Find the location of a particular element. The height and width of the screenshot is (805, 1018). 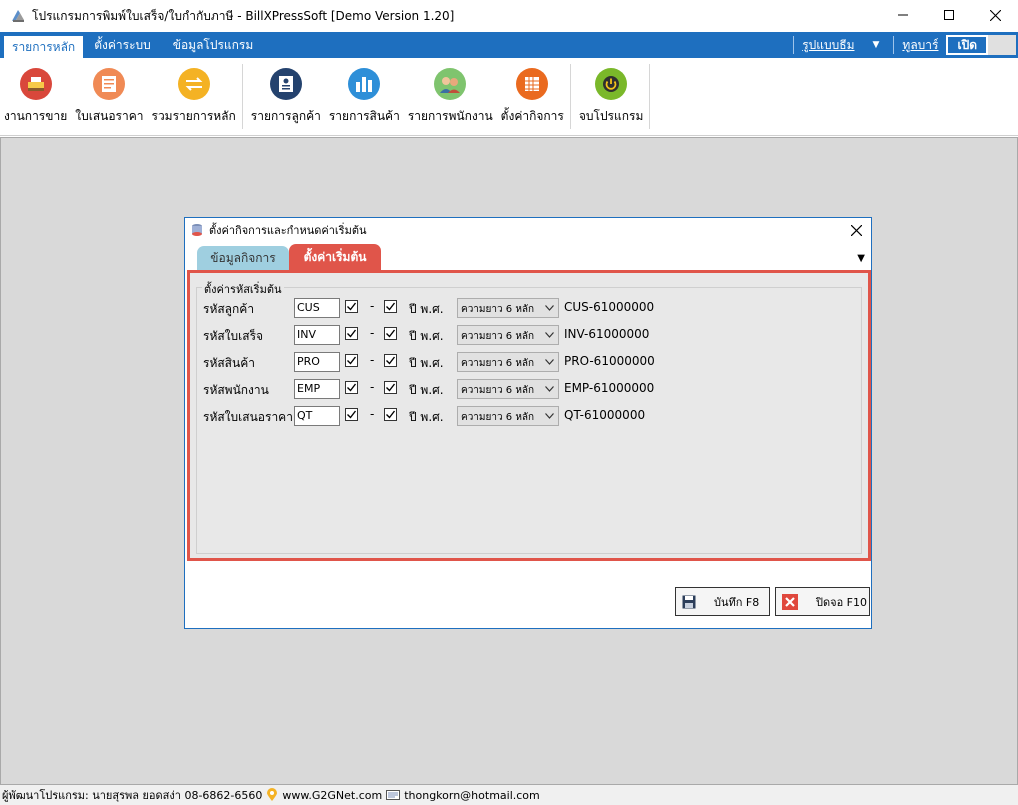

products-label: รายการสินค้า is located at coordinates (364, 116).